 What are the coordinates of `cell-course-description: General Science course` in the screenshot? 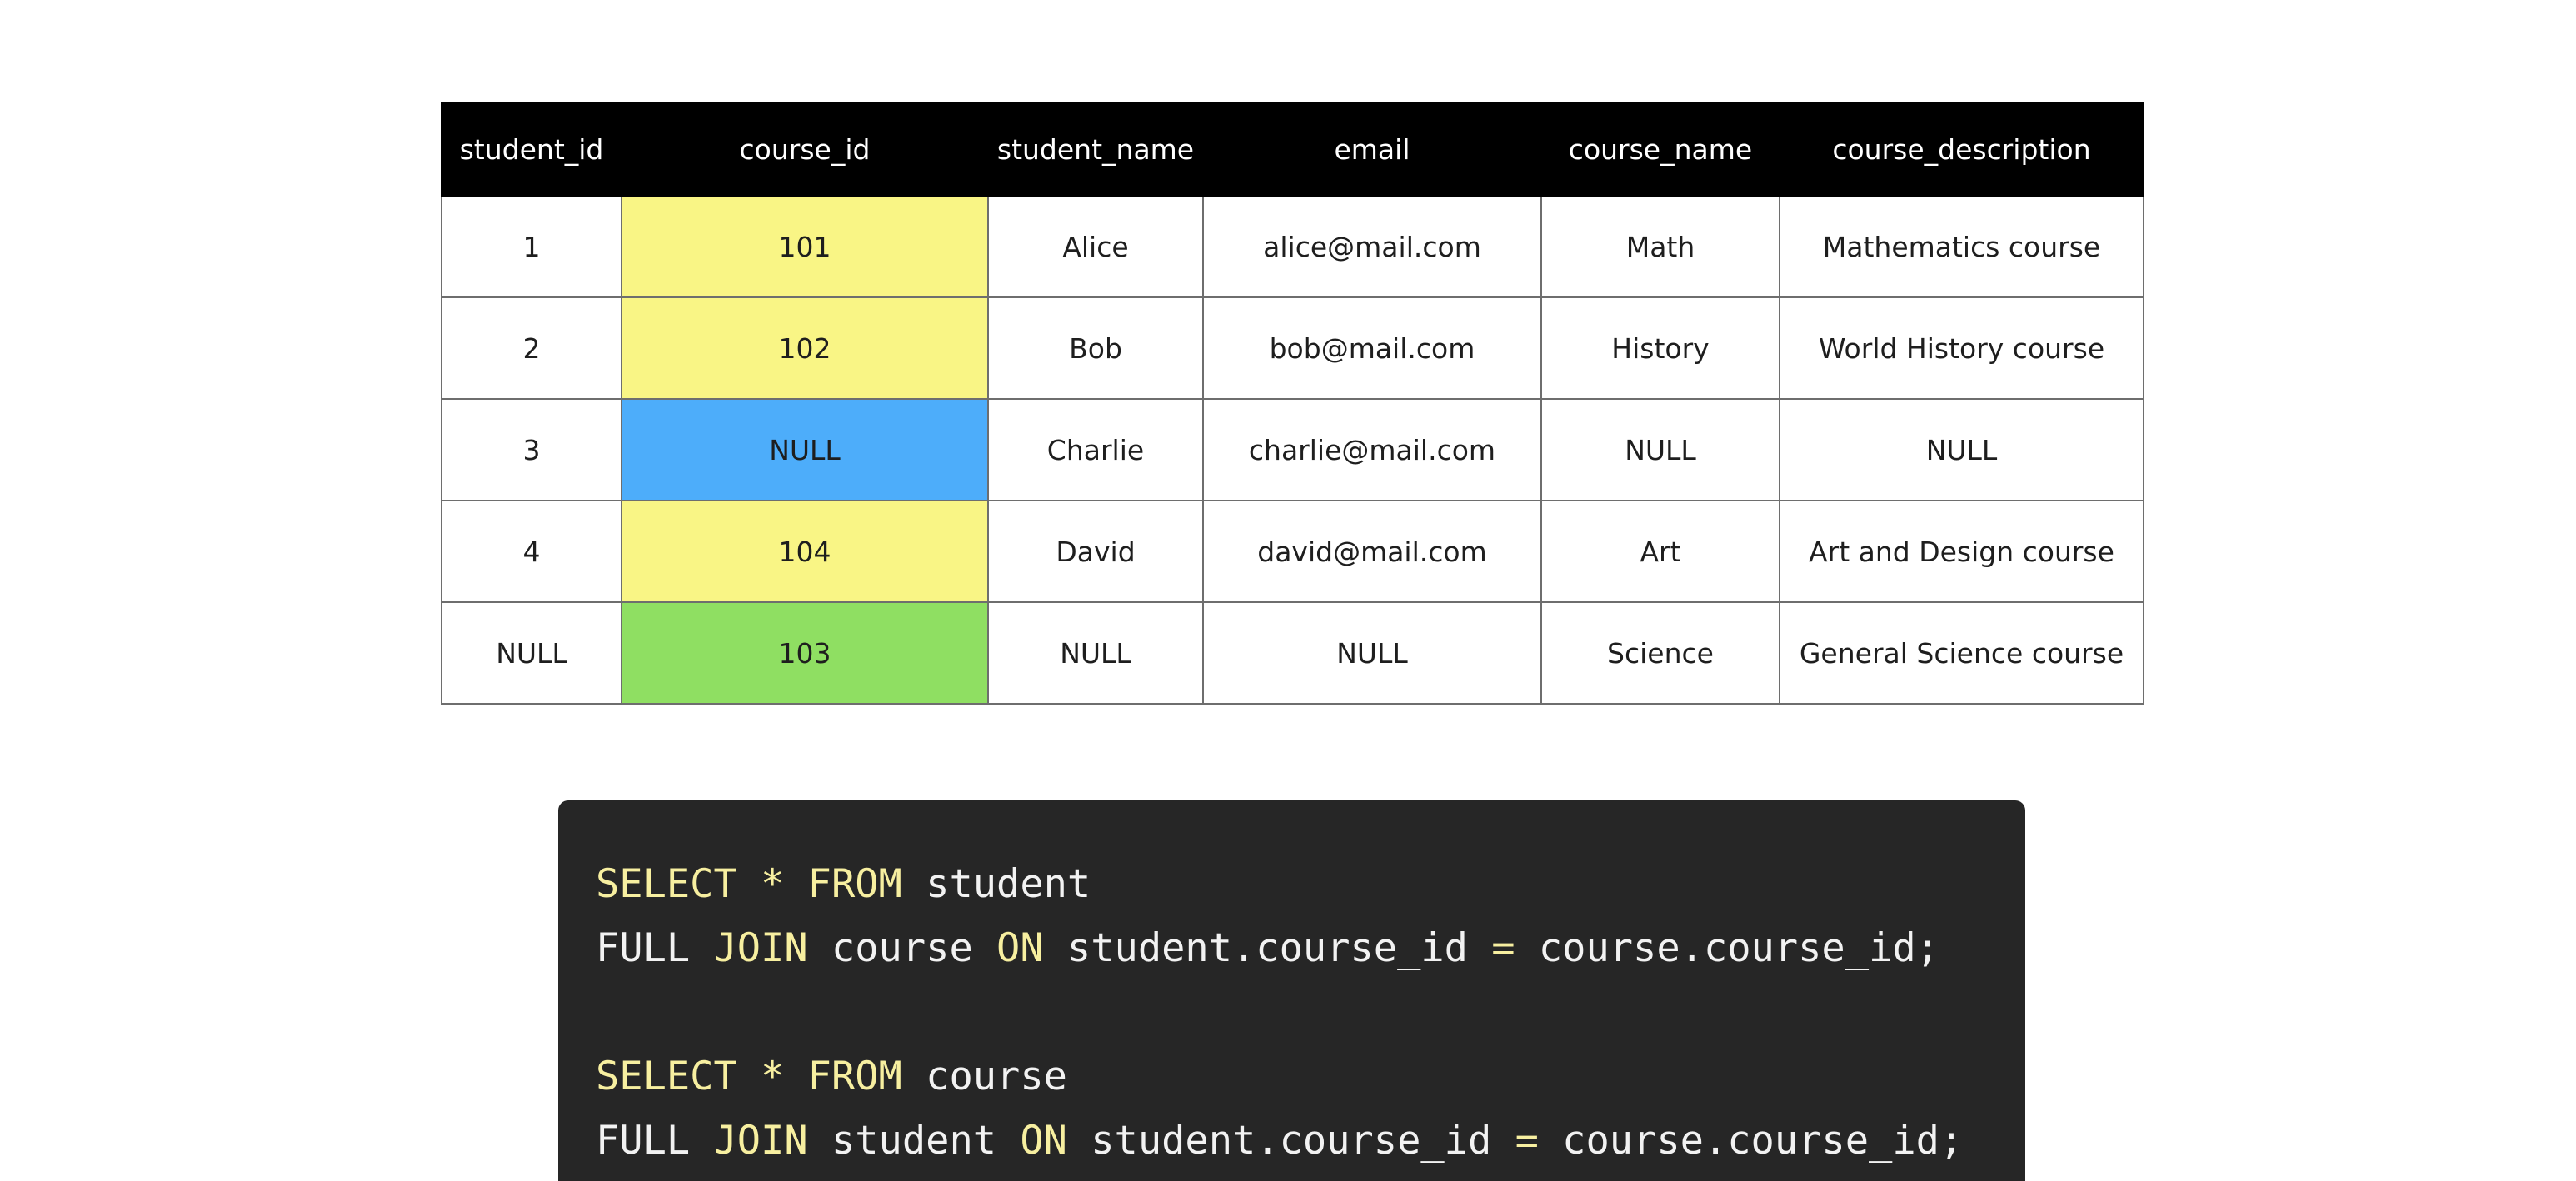 It's located at (1961, 653).